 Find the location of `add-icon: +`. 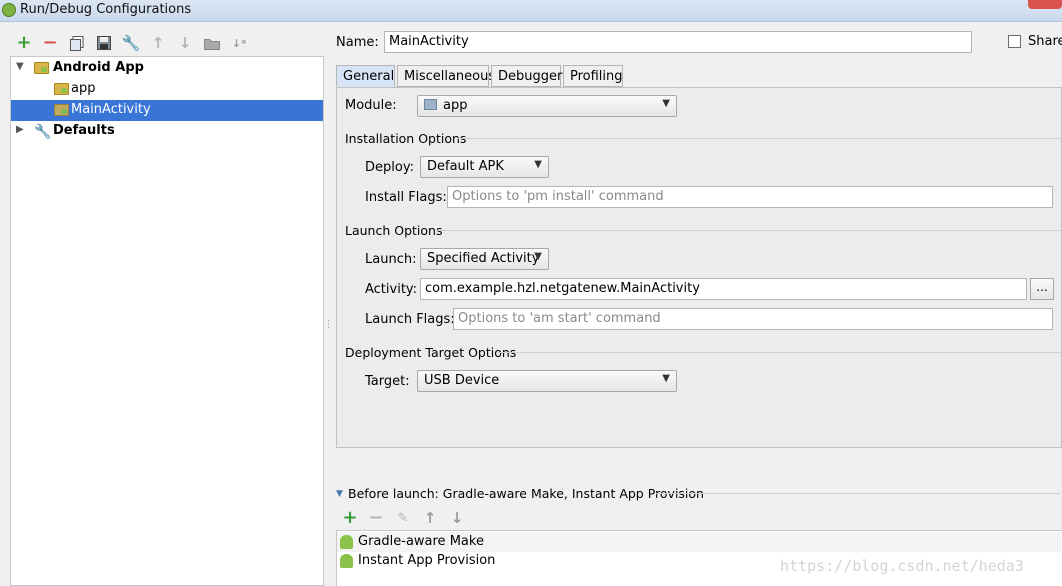

add-icon: + is located at coordinates (24, 43).